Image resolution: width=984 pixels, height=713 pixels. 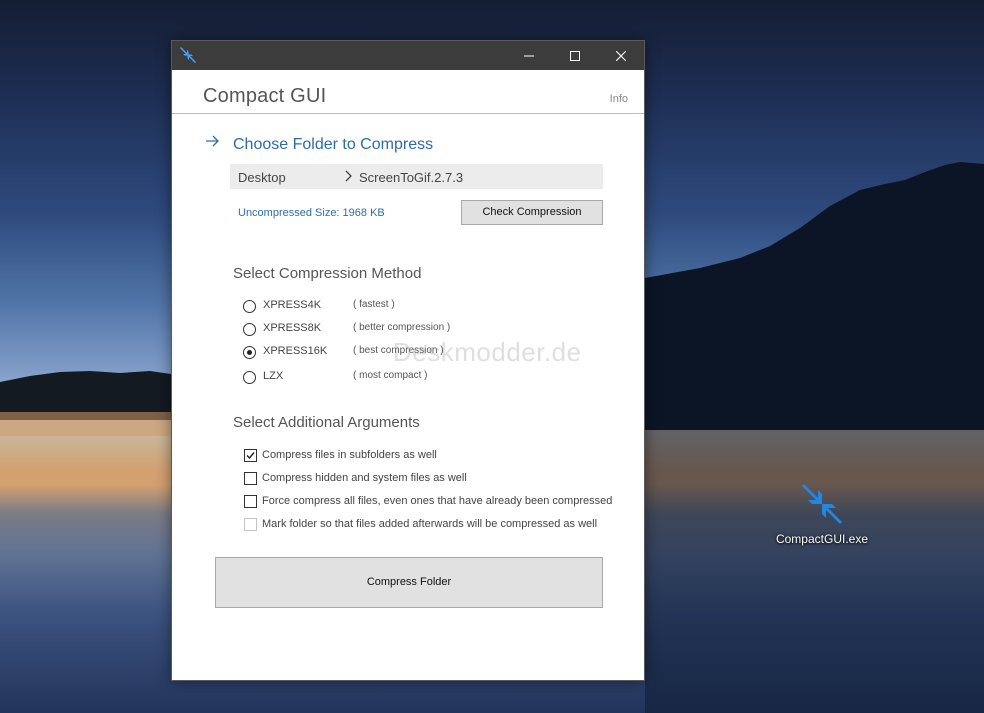 I want to click on breadcrumb-folder: ScreenToGif.2.7.3, so click(x=411, y=177).